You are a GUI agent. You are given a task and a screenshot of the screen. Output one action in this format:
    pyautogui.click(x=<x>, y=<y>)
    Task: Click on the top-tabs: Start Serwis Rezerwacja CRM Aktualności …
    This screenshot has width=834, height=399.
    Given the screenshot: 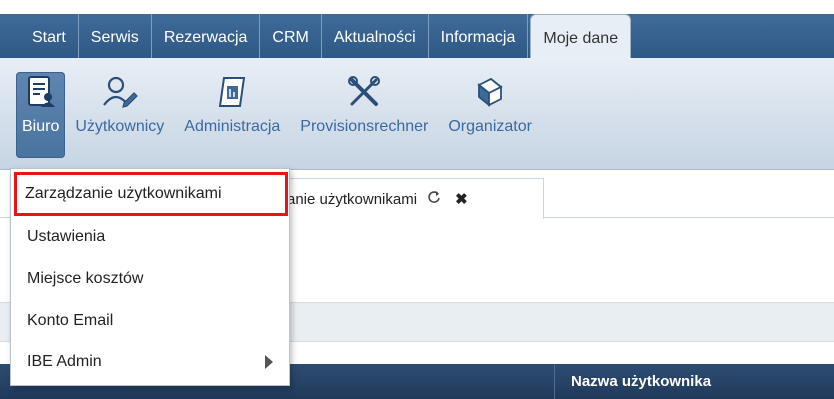 What is the action you would take?
    pyautogui.click(x=326, y=38)
    